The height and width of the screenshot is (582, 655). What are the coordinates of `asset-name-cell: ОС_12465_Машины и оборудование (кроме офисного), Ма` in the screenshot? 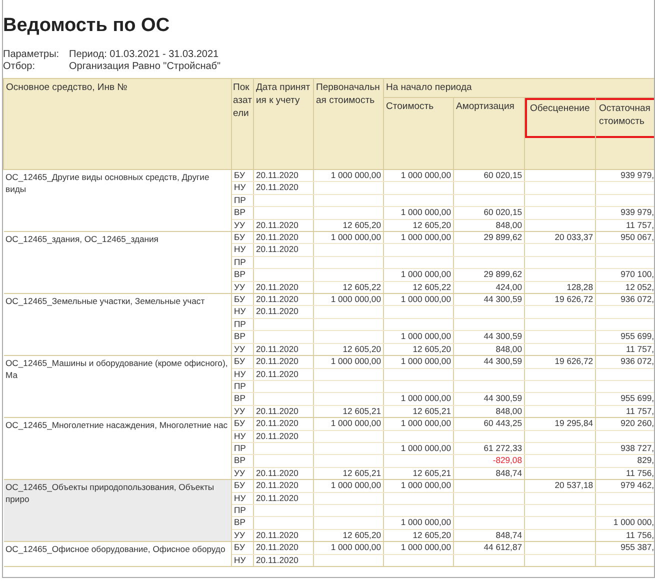 It's located at (118, 387).